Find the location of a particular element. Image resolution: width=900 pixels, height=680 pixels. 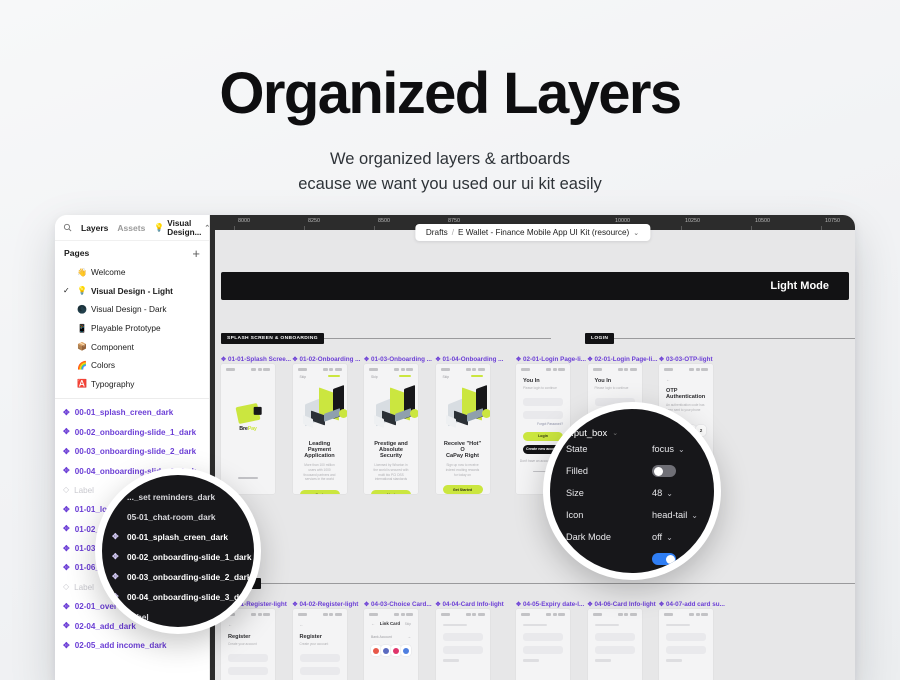

breadcrumb-root: Drafts is located at coordinates (437, 232).